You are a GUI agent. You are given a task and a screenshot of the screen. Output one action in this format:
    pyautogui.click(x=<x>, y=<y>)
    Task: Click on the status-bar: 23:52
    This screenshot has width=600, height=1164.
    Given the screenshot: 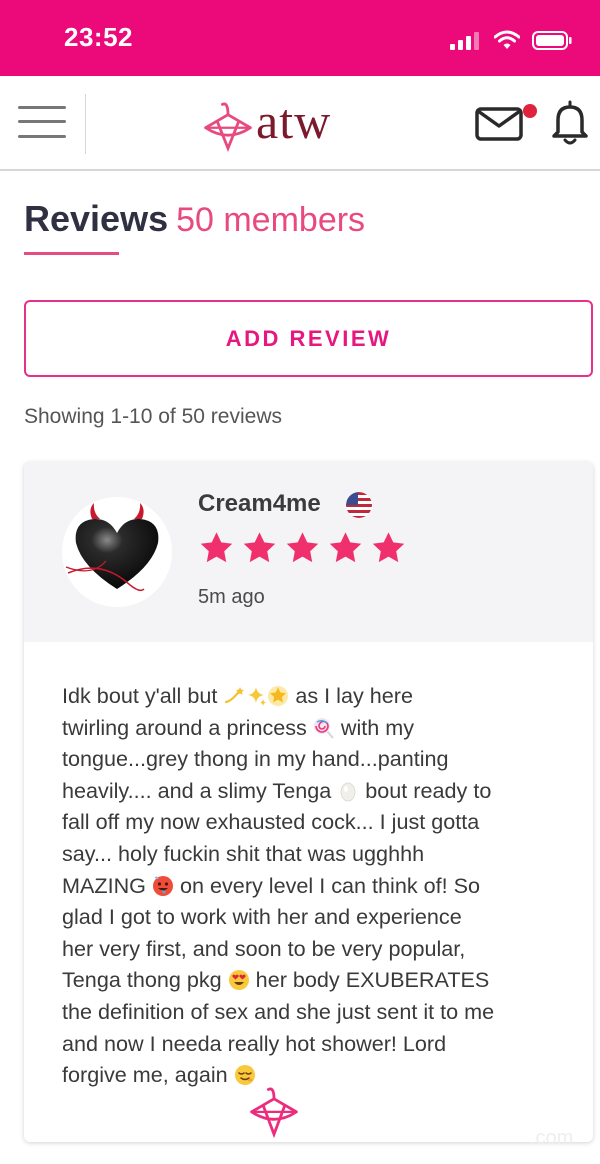 What is the action you would take?
    pyautogui.click(x=300, y=38)
    